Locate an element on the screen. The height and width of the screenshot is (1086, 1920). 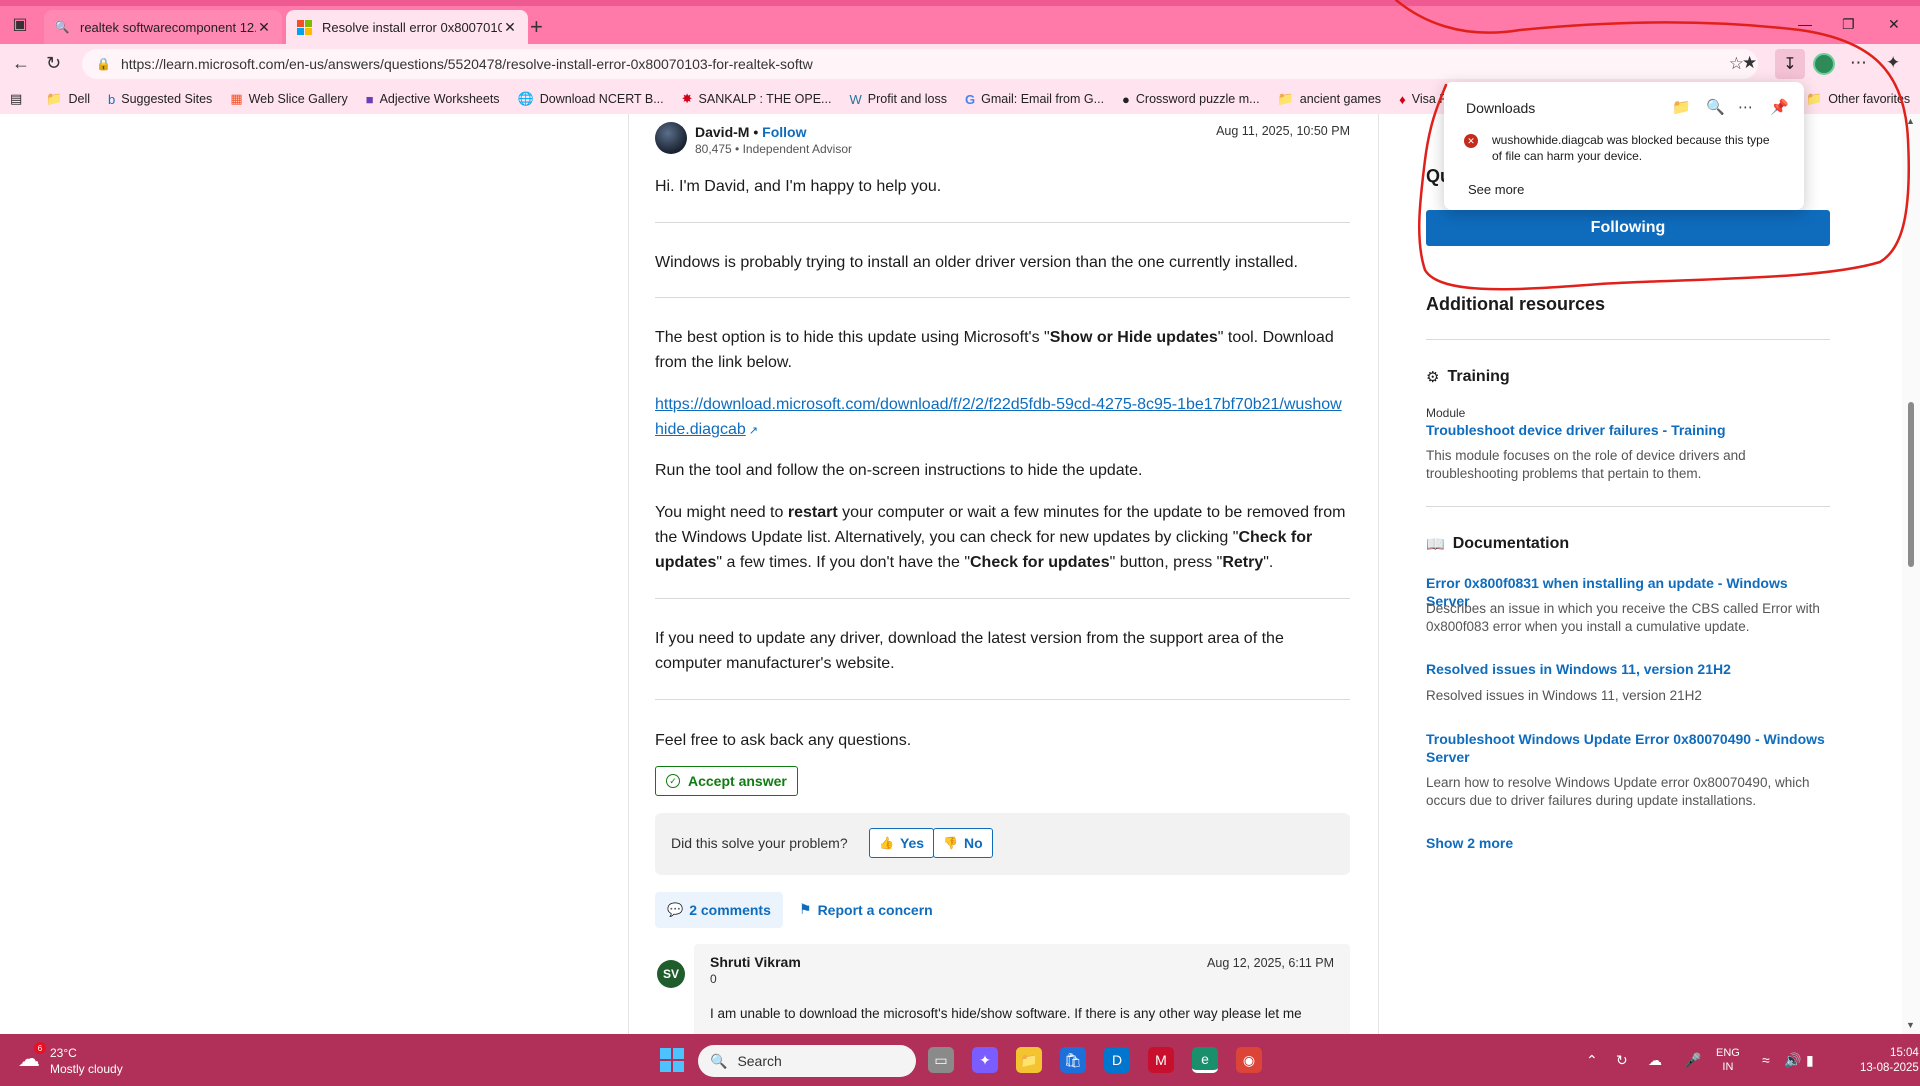
weather-temperature: 23°C is located at coordinates (63, 1053).